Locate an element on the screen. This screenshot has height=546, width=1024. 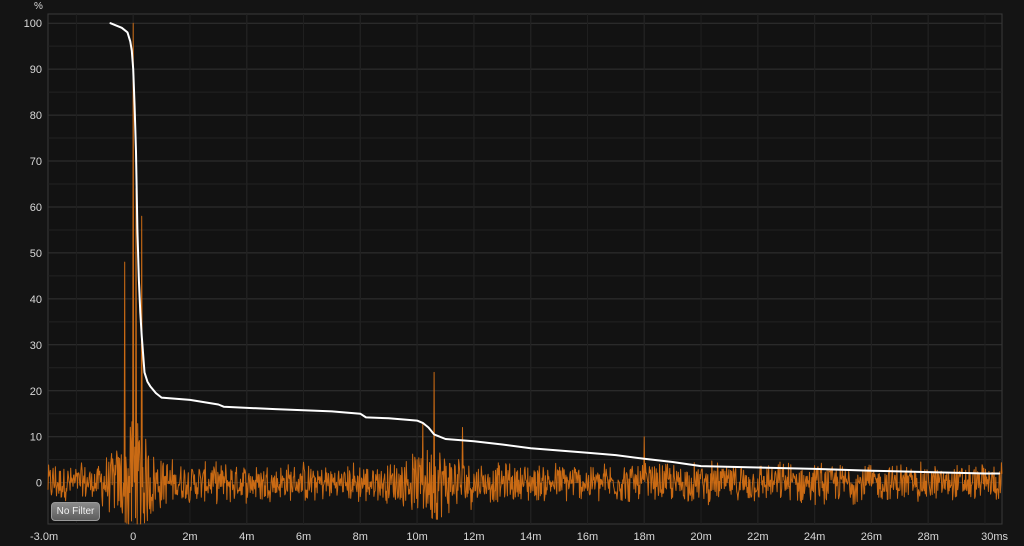
x-tick-label: 18m is located at coordinates (644, 537).